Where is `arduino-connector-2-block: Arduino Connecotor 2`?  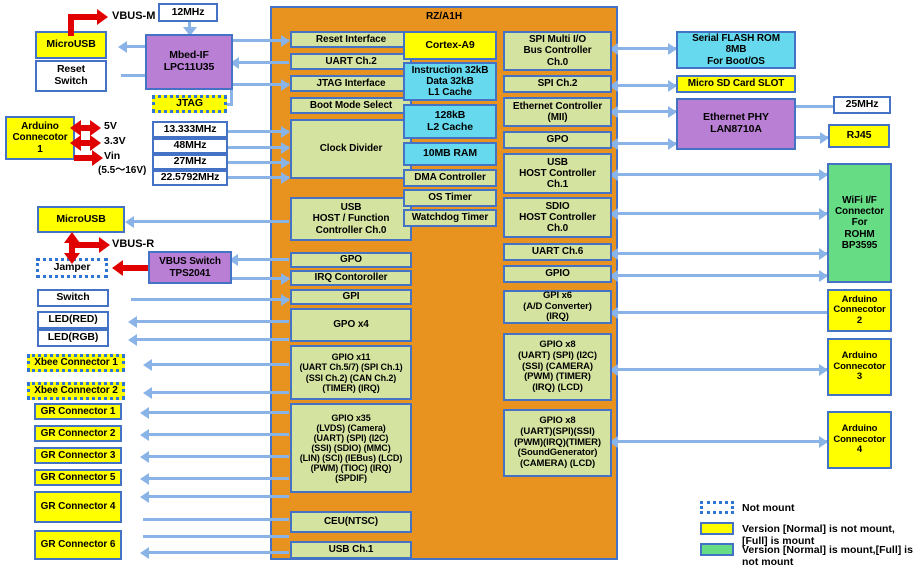
arduino-connector-2-block: Arduino Connecotor 2 is located at coordinates (859, 310).